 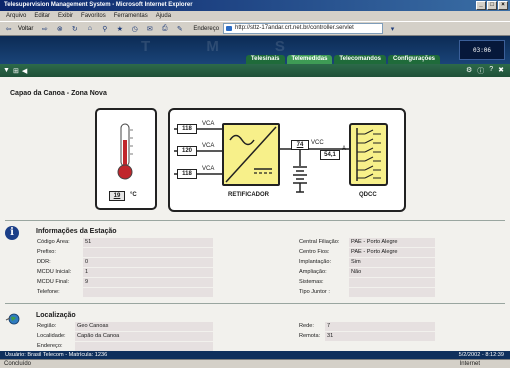 I want to click on menu-editar: Editar, so click(x=42, y=16).